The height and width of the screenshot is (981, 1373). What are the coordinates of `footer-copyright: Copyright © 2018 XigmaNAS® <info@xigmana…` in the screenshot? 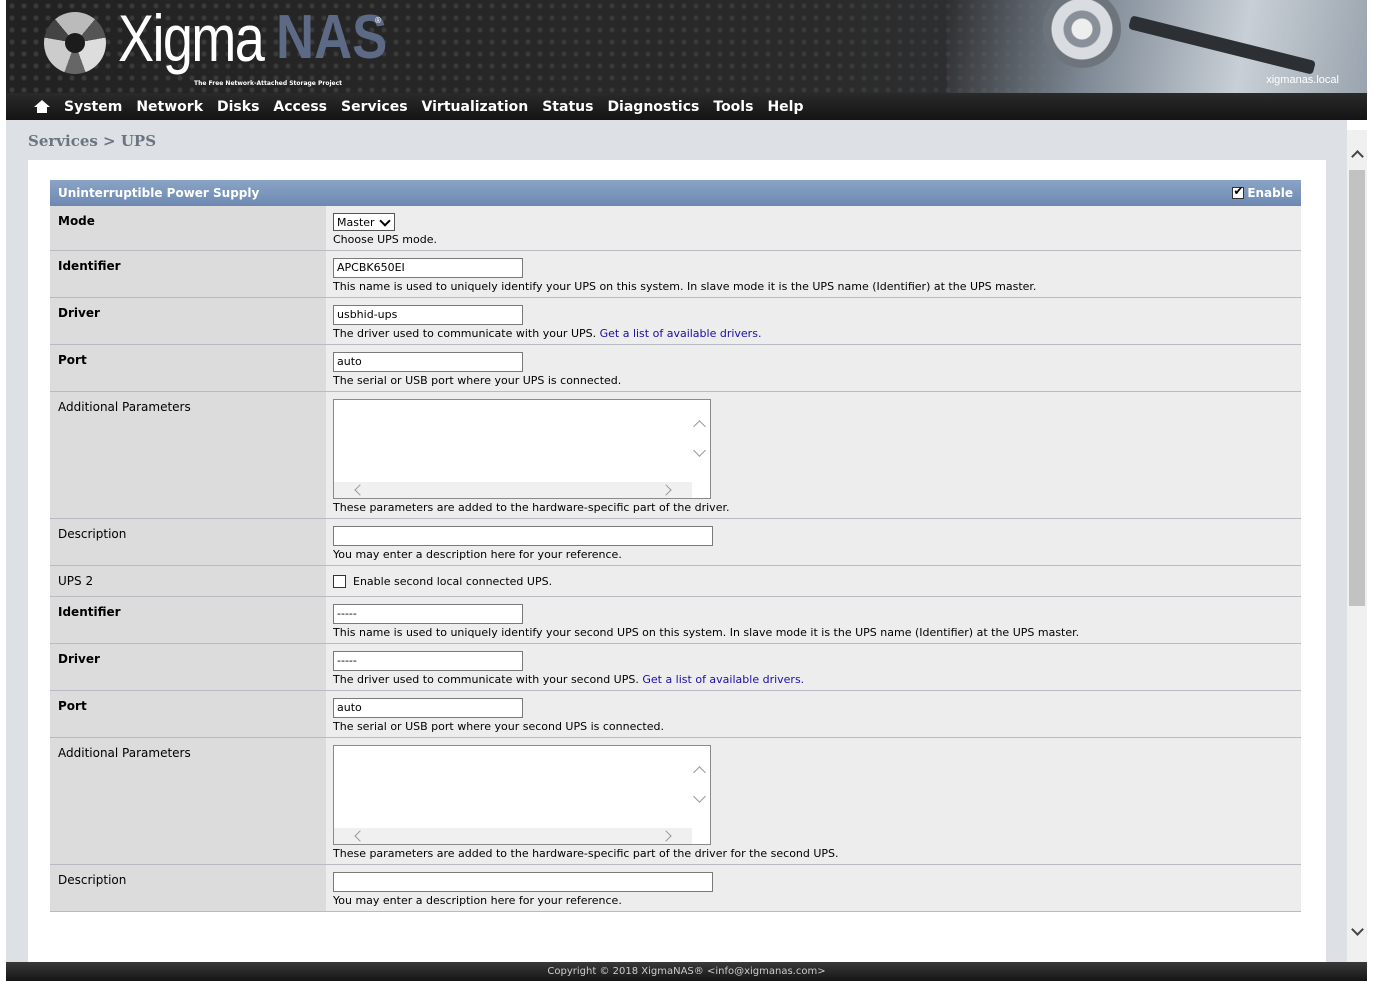 It's located at (686, 971).